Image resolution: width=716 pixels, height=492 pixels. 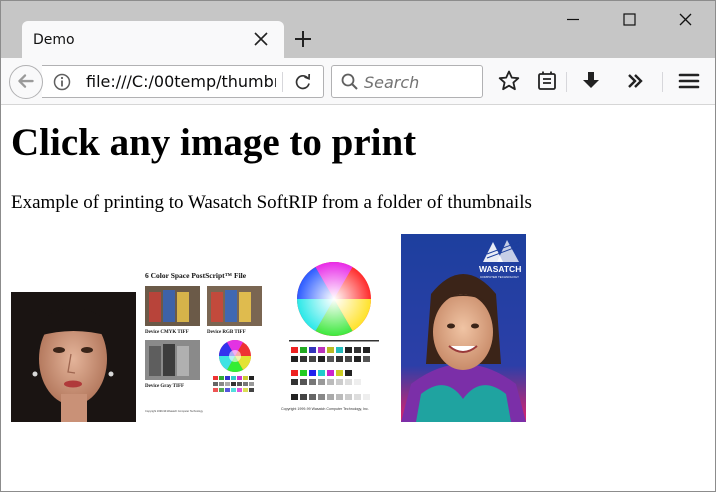 What do you see at coordinates (167, 332) in the screenshot?
I see `label-cmyk: Device CMYK TIFF` at bounding box center [167, 332].